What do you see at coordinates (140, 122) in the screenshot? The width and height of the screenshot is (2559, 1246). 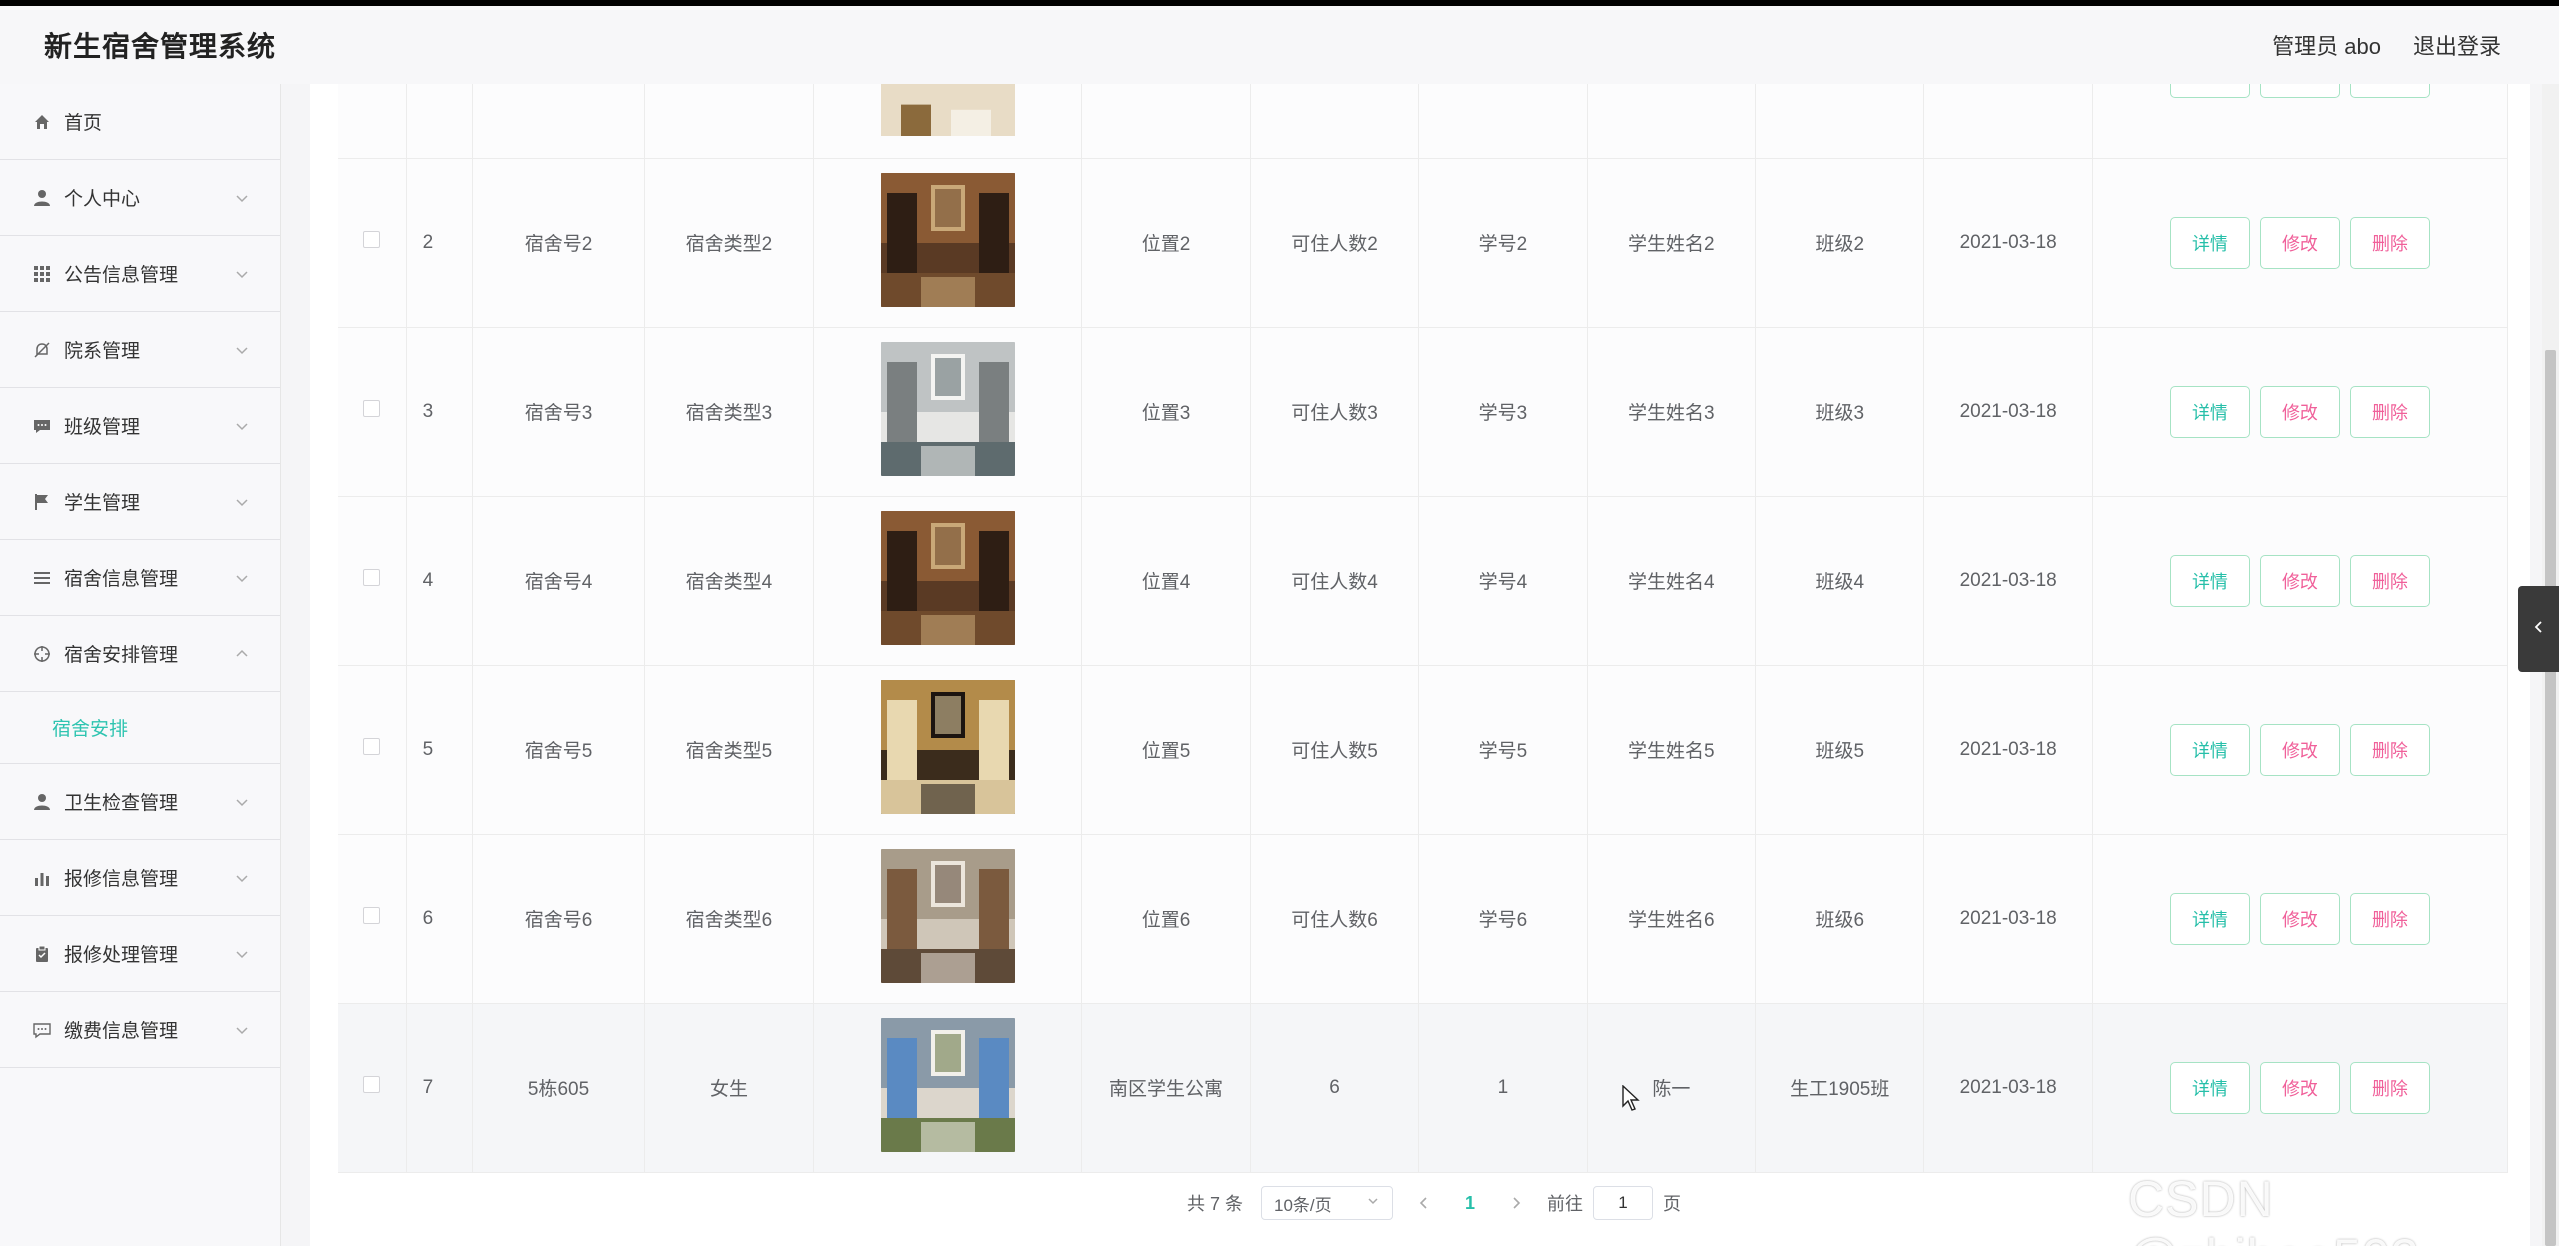 I see `sidebar-item-0: 首页` at bounding box center [140, 122].